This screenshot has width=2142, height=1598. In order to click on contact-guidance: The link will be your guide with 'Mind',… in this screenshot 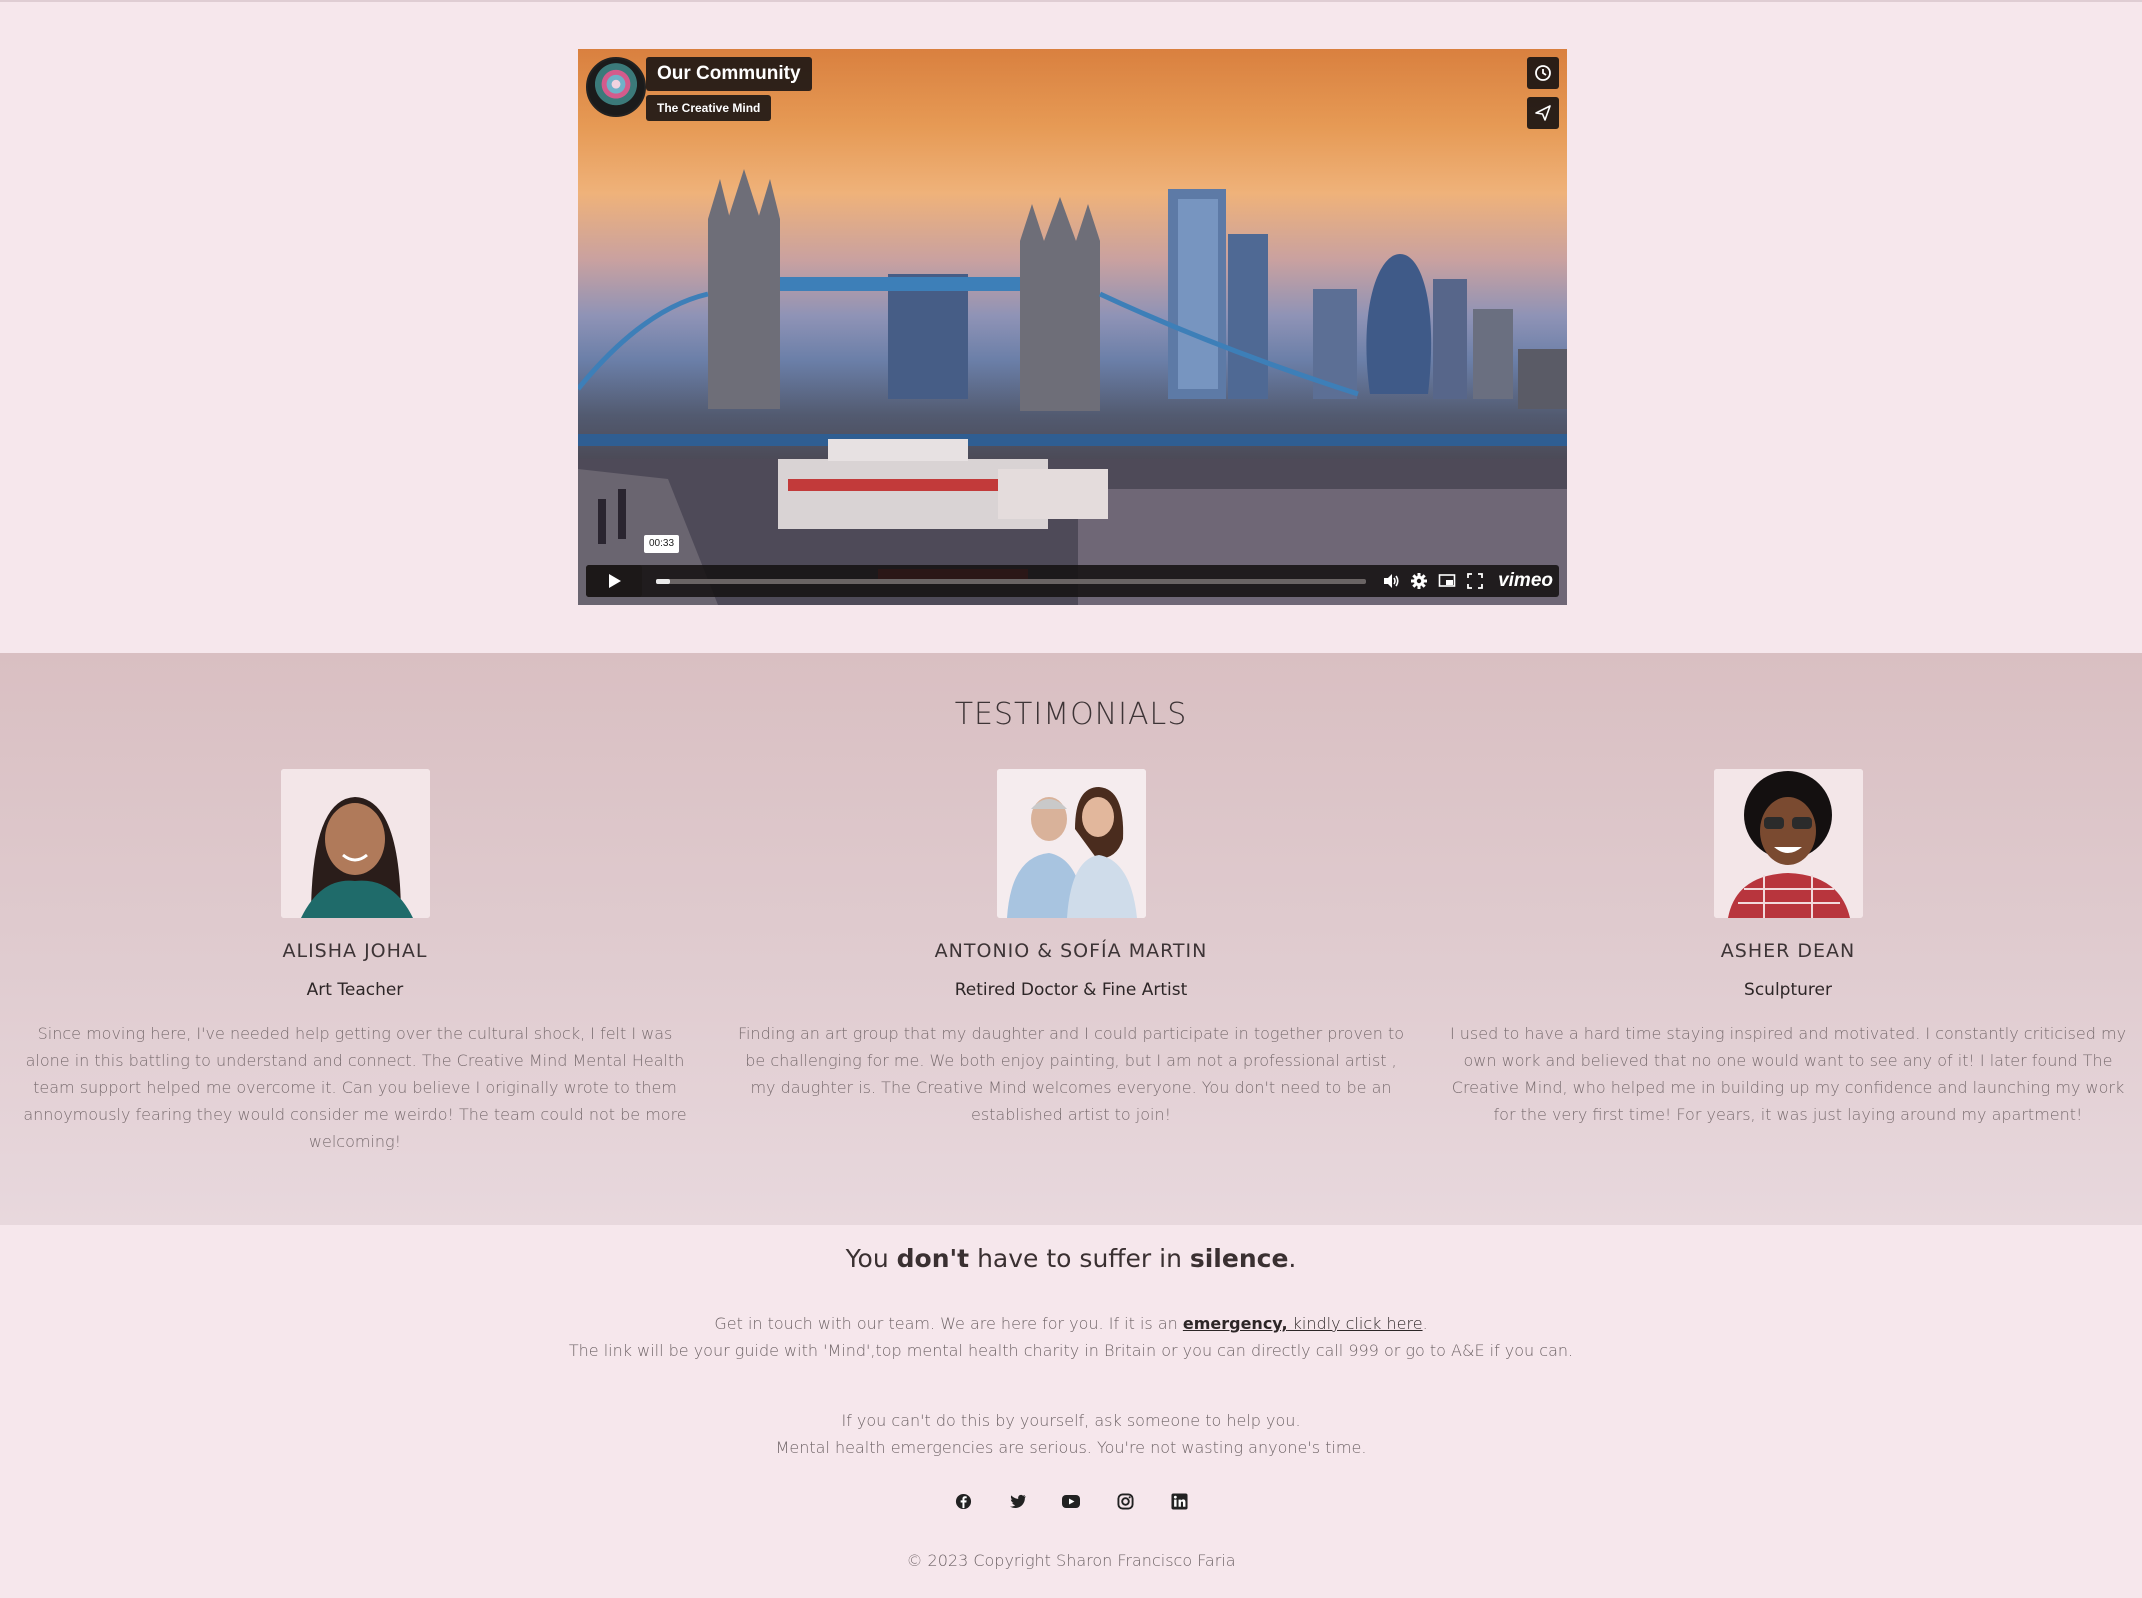, I will do `click(1071, 1350)`.